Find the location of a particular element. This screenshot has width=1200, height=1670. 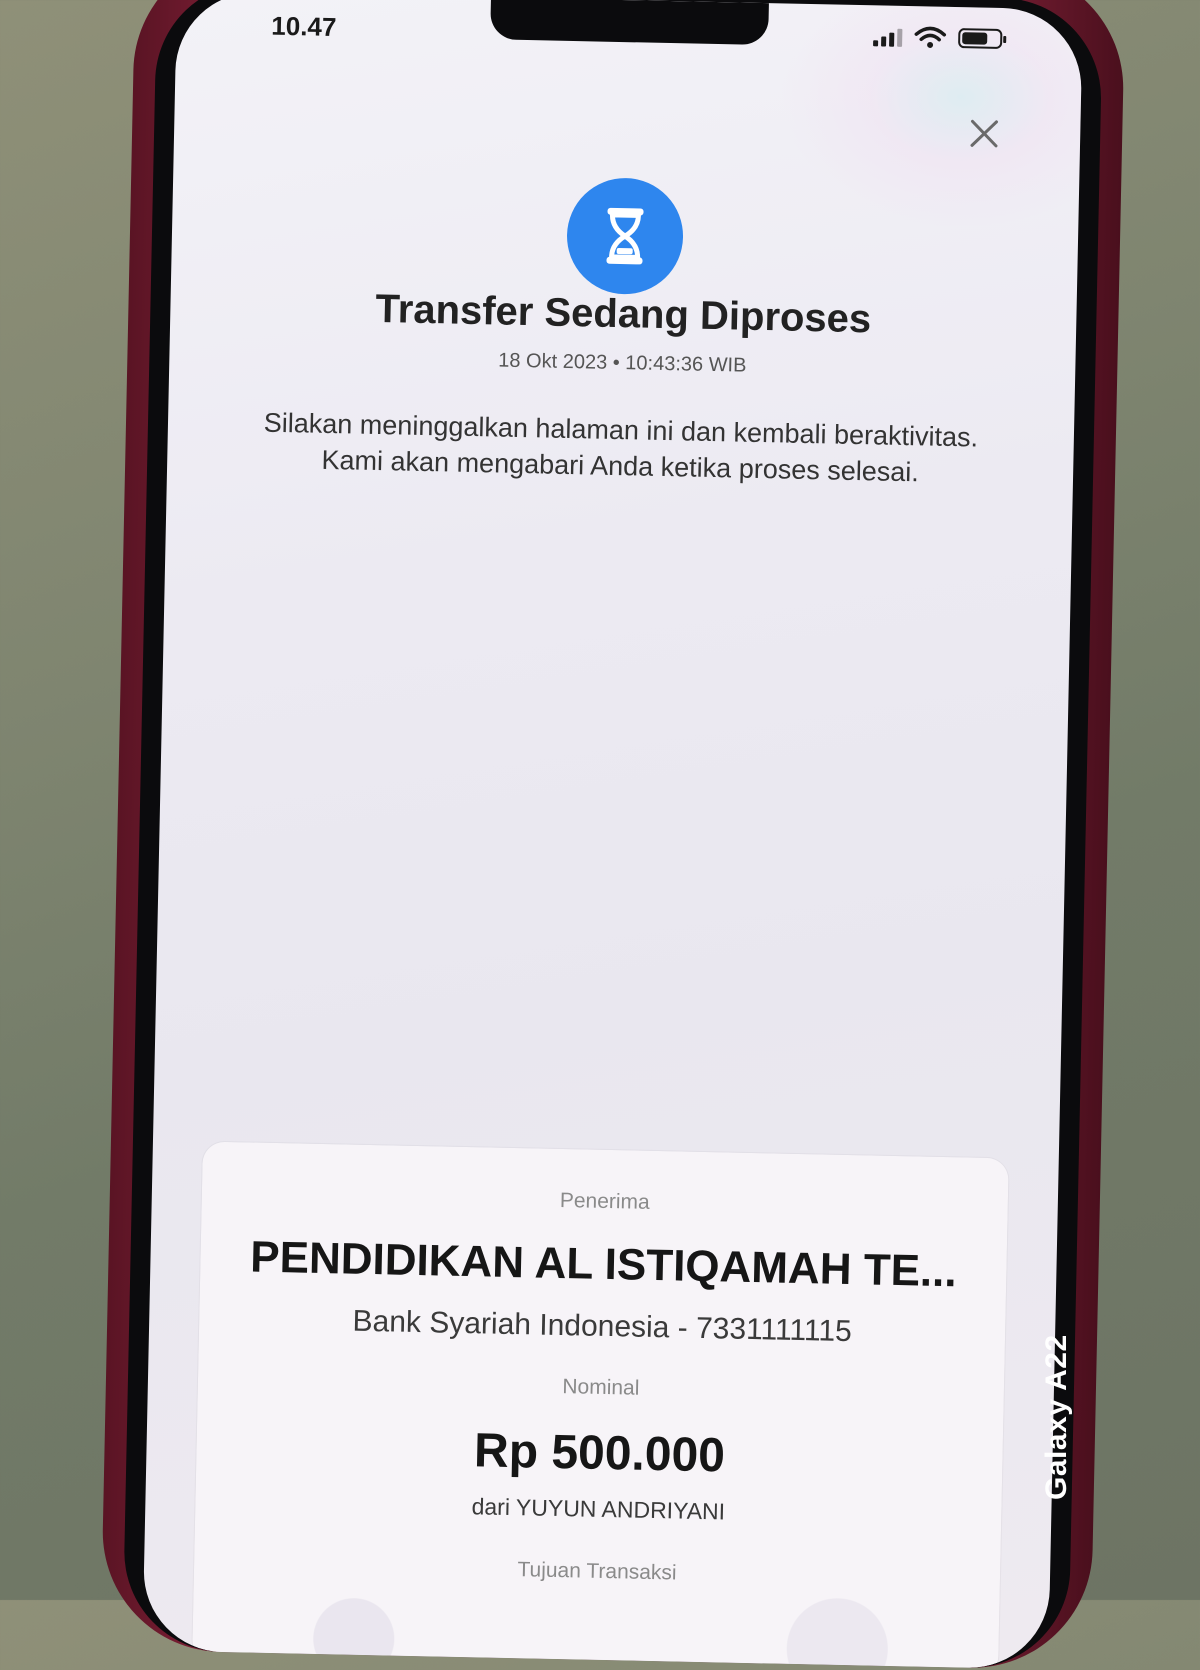

recipient-bank-account: Bank Syariah Indonesia - 7331111115 is located at coordinates (602, 1326).